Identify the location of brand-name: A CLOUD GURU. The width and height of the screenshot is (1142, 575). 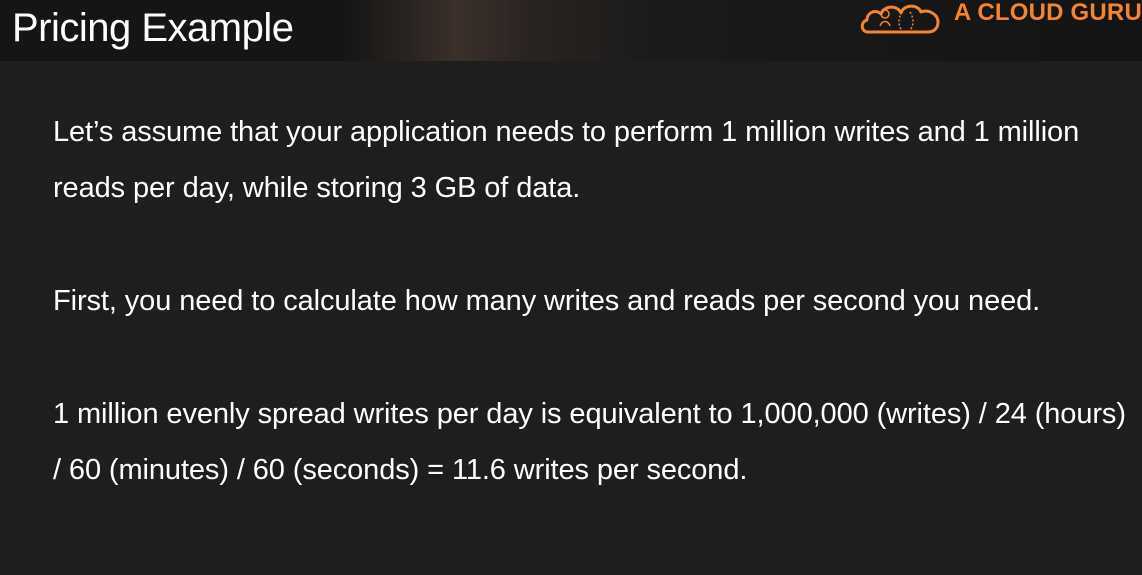
(1047, 13).